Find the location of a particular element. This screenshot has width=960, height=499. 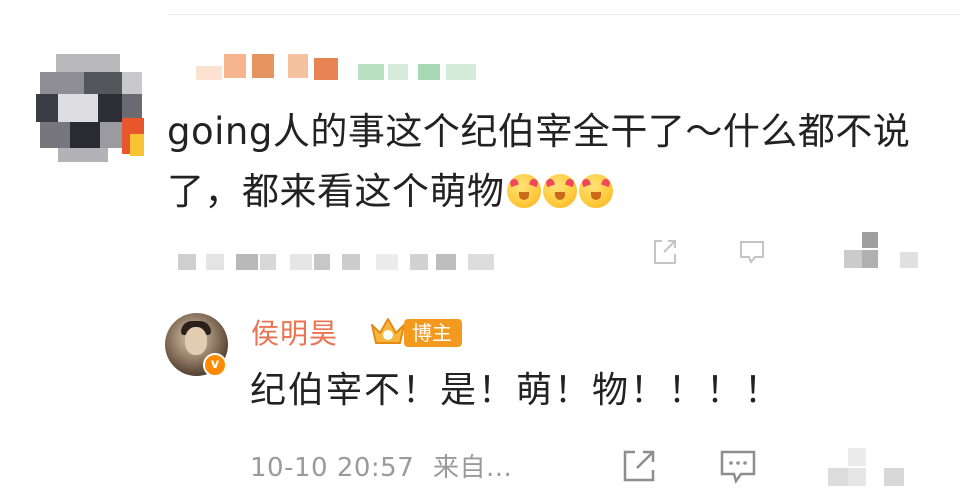

commenter-name-pixelated is located at coordinates (346, 69).